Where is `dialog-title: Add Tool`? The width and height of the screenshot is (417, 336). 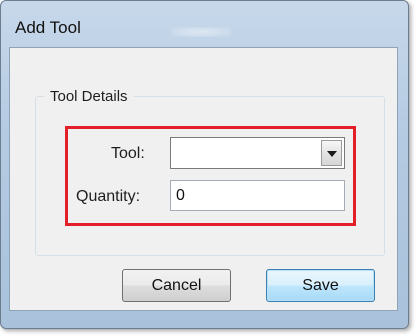 dialog-title: Add Tool is located at coordinates (48, 27).